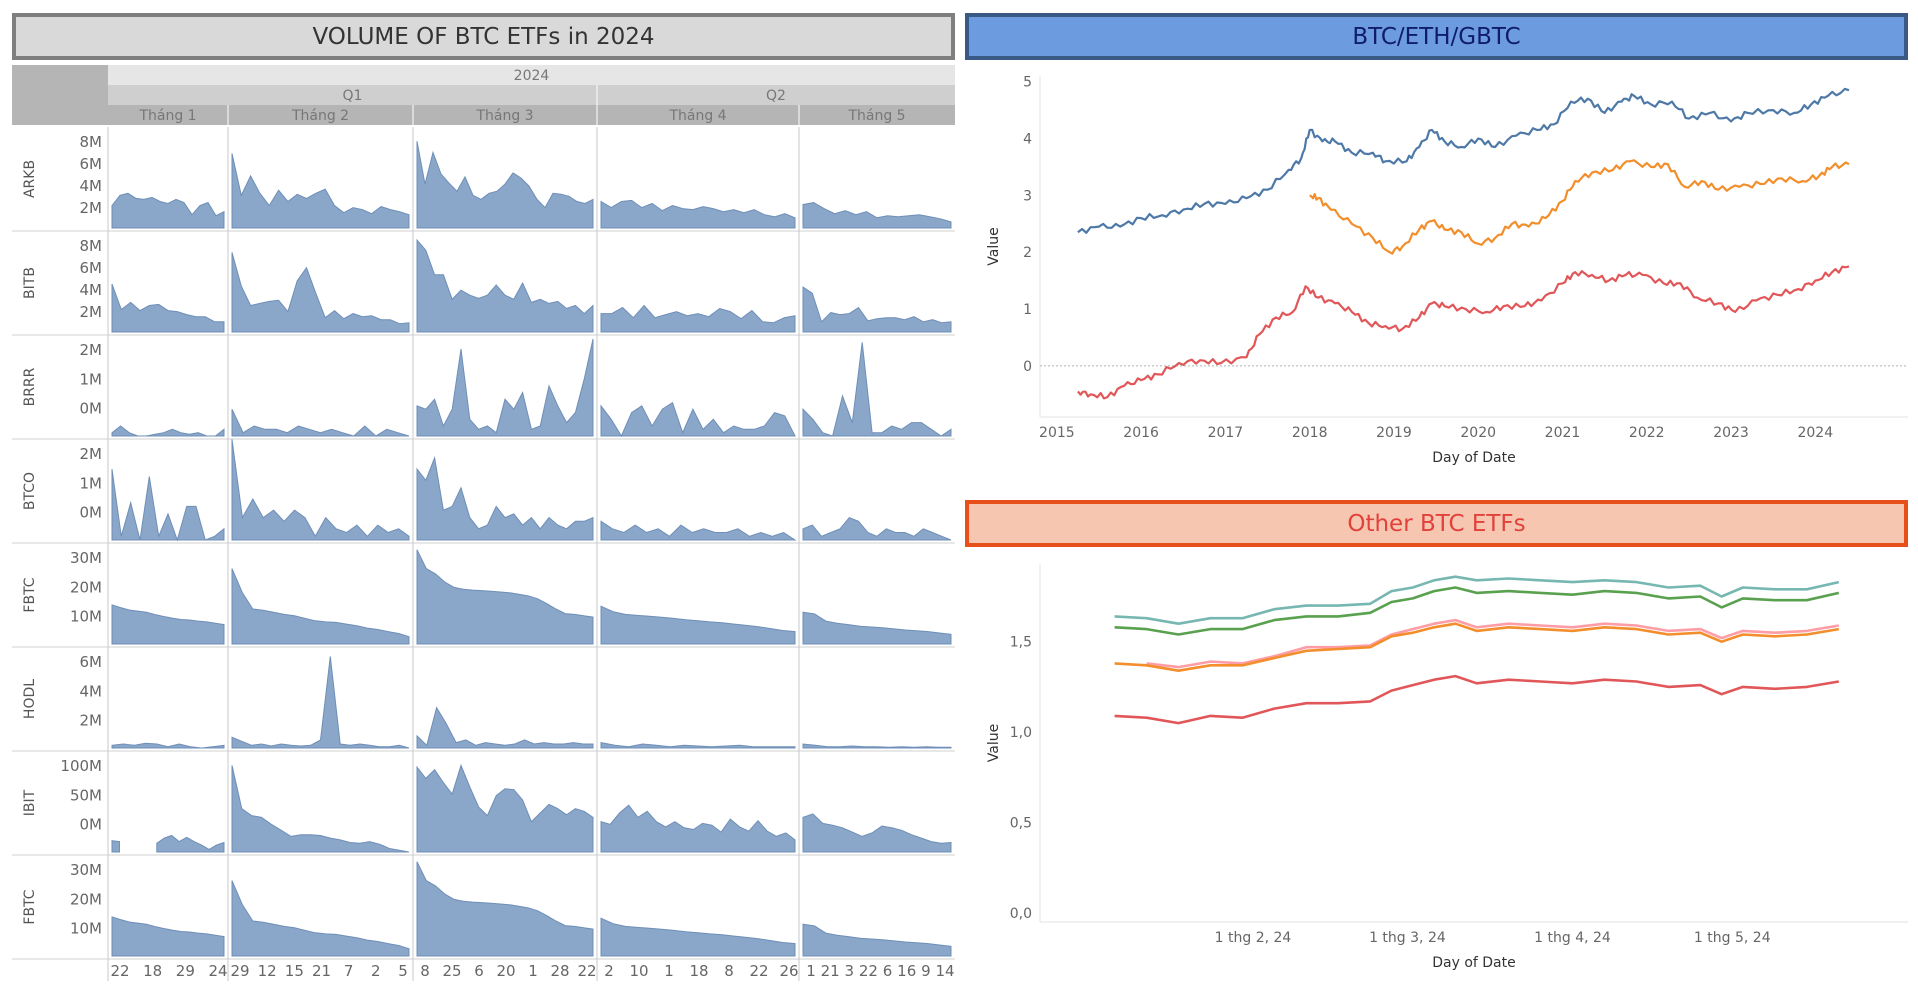  I want to click on row-y-tick-label: 20M, so click(86, 899).